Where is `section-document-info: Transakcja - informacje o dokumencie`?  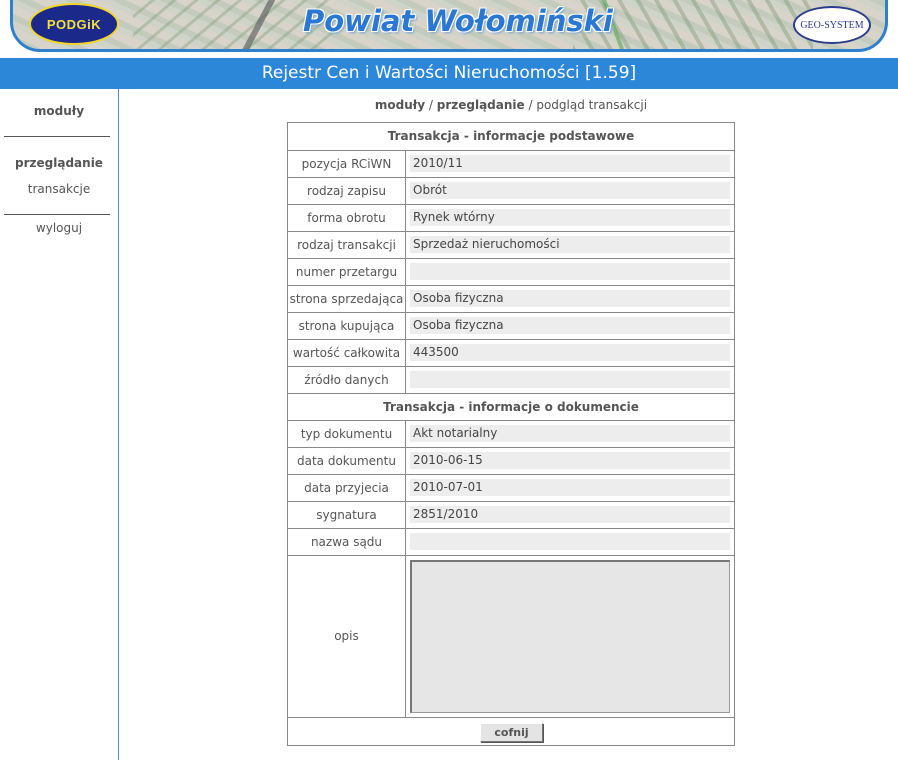 section-document-info: Transakcja - informacje o dokumencie is located at coordinates (511, 406).